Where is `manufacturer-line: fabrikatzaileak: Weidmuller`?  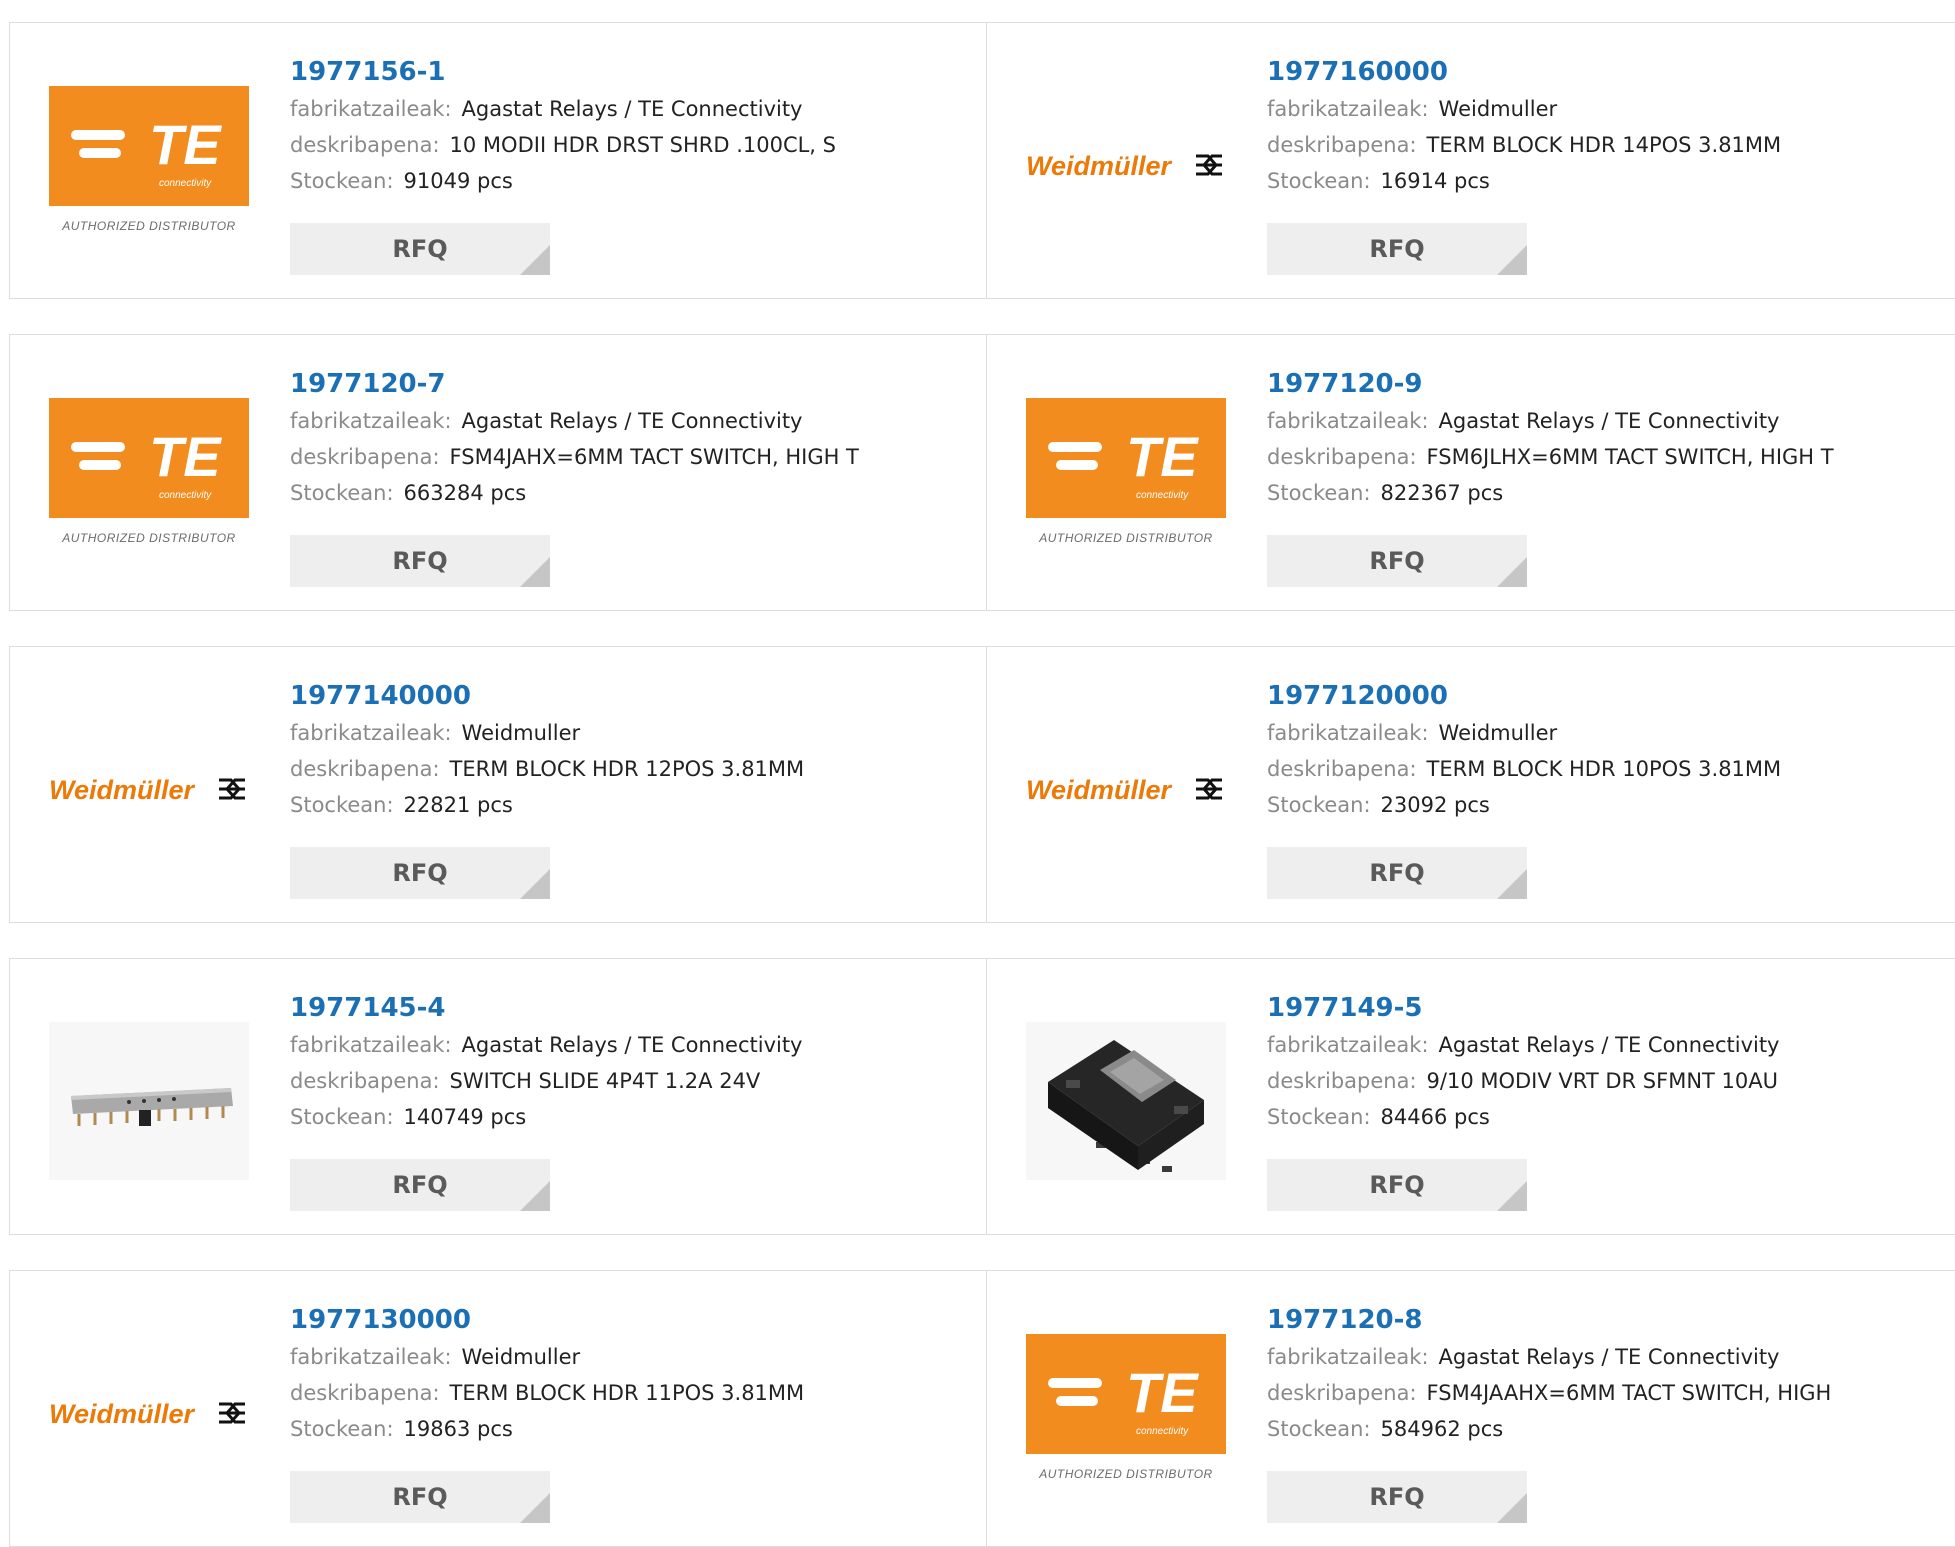 manufacturer-line: fabrikatzaileak: Weidmuller is located at coordinates (547, 733).